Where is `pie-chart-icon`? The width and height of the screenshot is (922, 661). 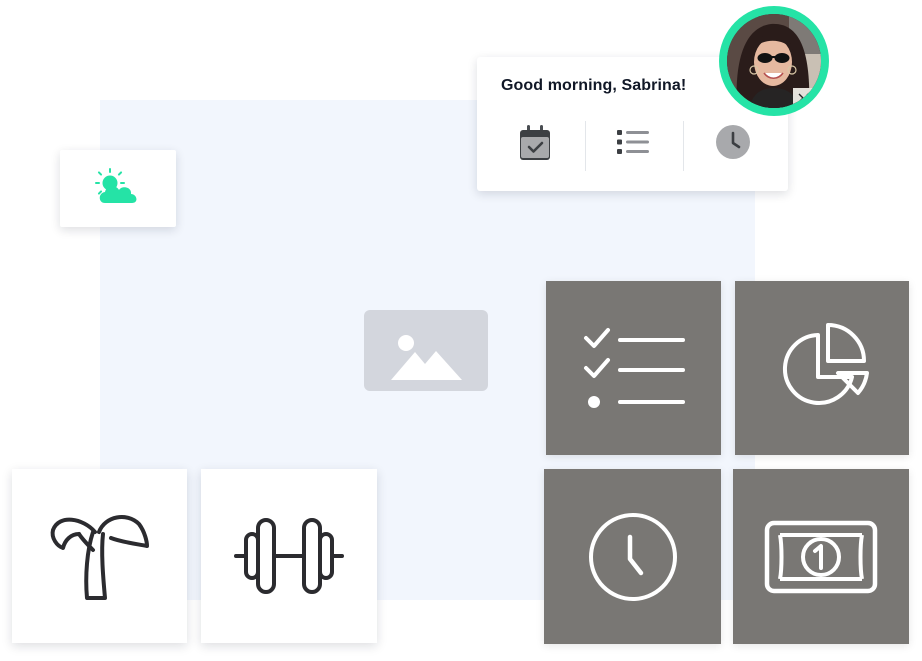
pie-chart-icon is located at coordinates (822, 368).